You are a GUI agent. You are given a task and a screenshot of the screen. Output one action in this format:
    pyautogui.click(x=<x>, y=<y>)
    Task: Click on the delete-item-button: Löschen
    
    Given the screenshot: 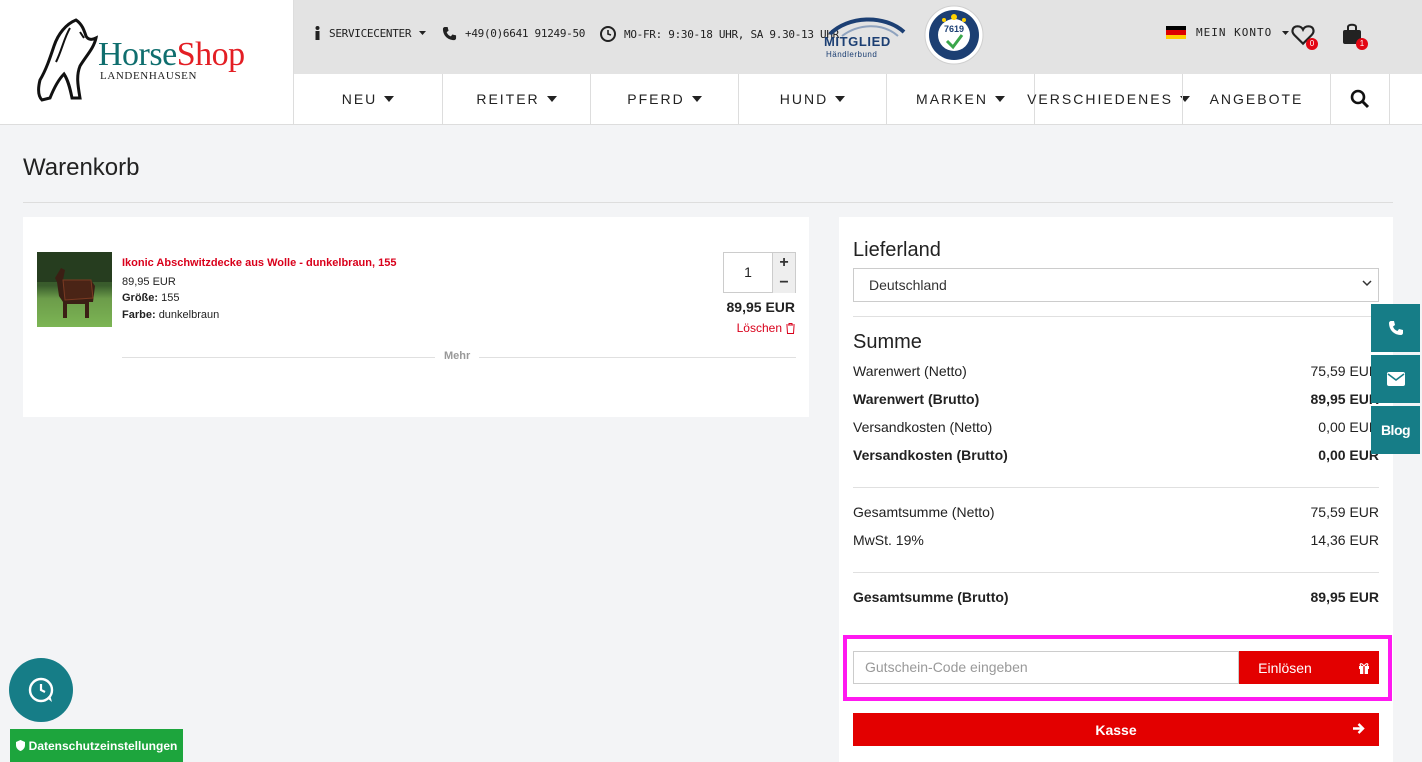 What is the action you would take?
    pyautogui.click(x=766, y=328)
    